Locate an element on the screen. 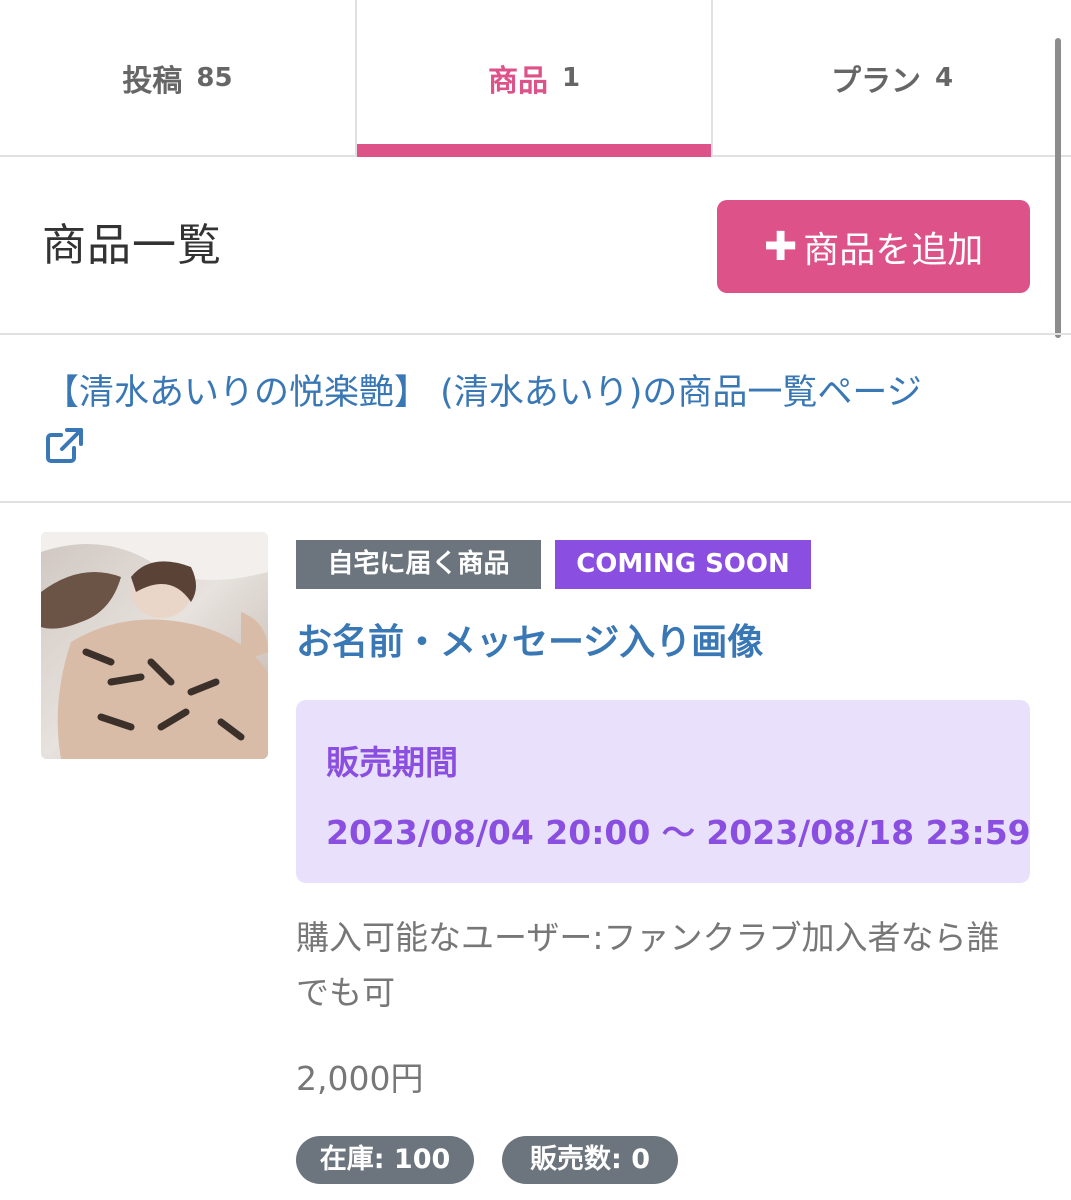 Image resolution: width=1071 pixels, height=1200 pixels. tab-posts-label: 投稿 is located at coordinates (152, 81).